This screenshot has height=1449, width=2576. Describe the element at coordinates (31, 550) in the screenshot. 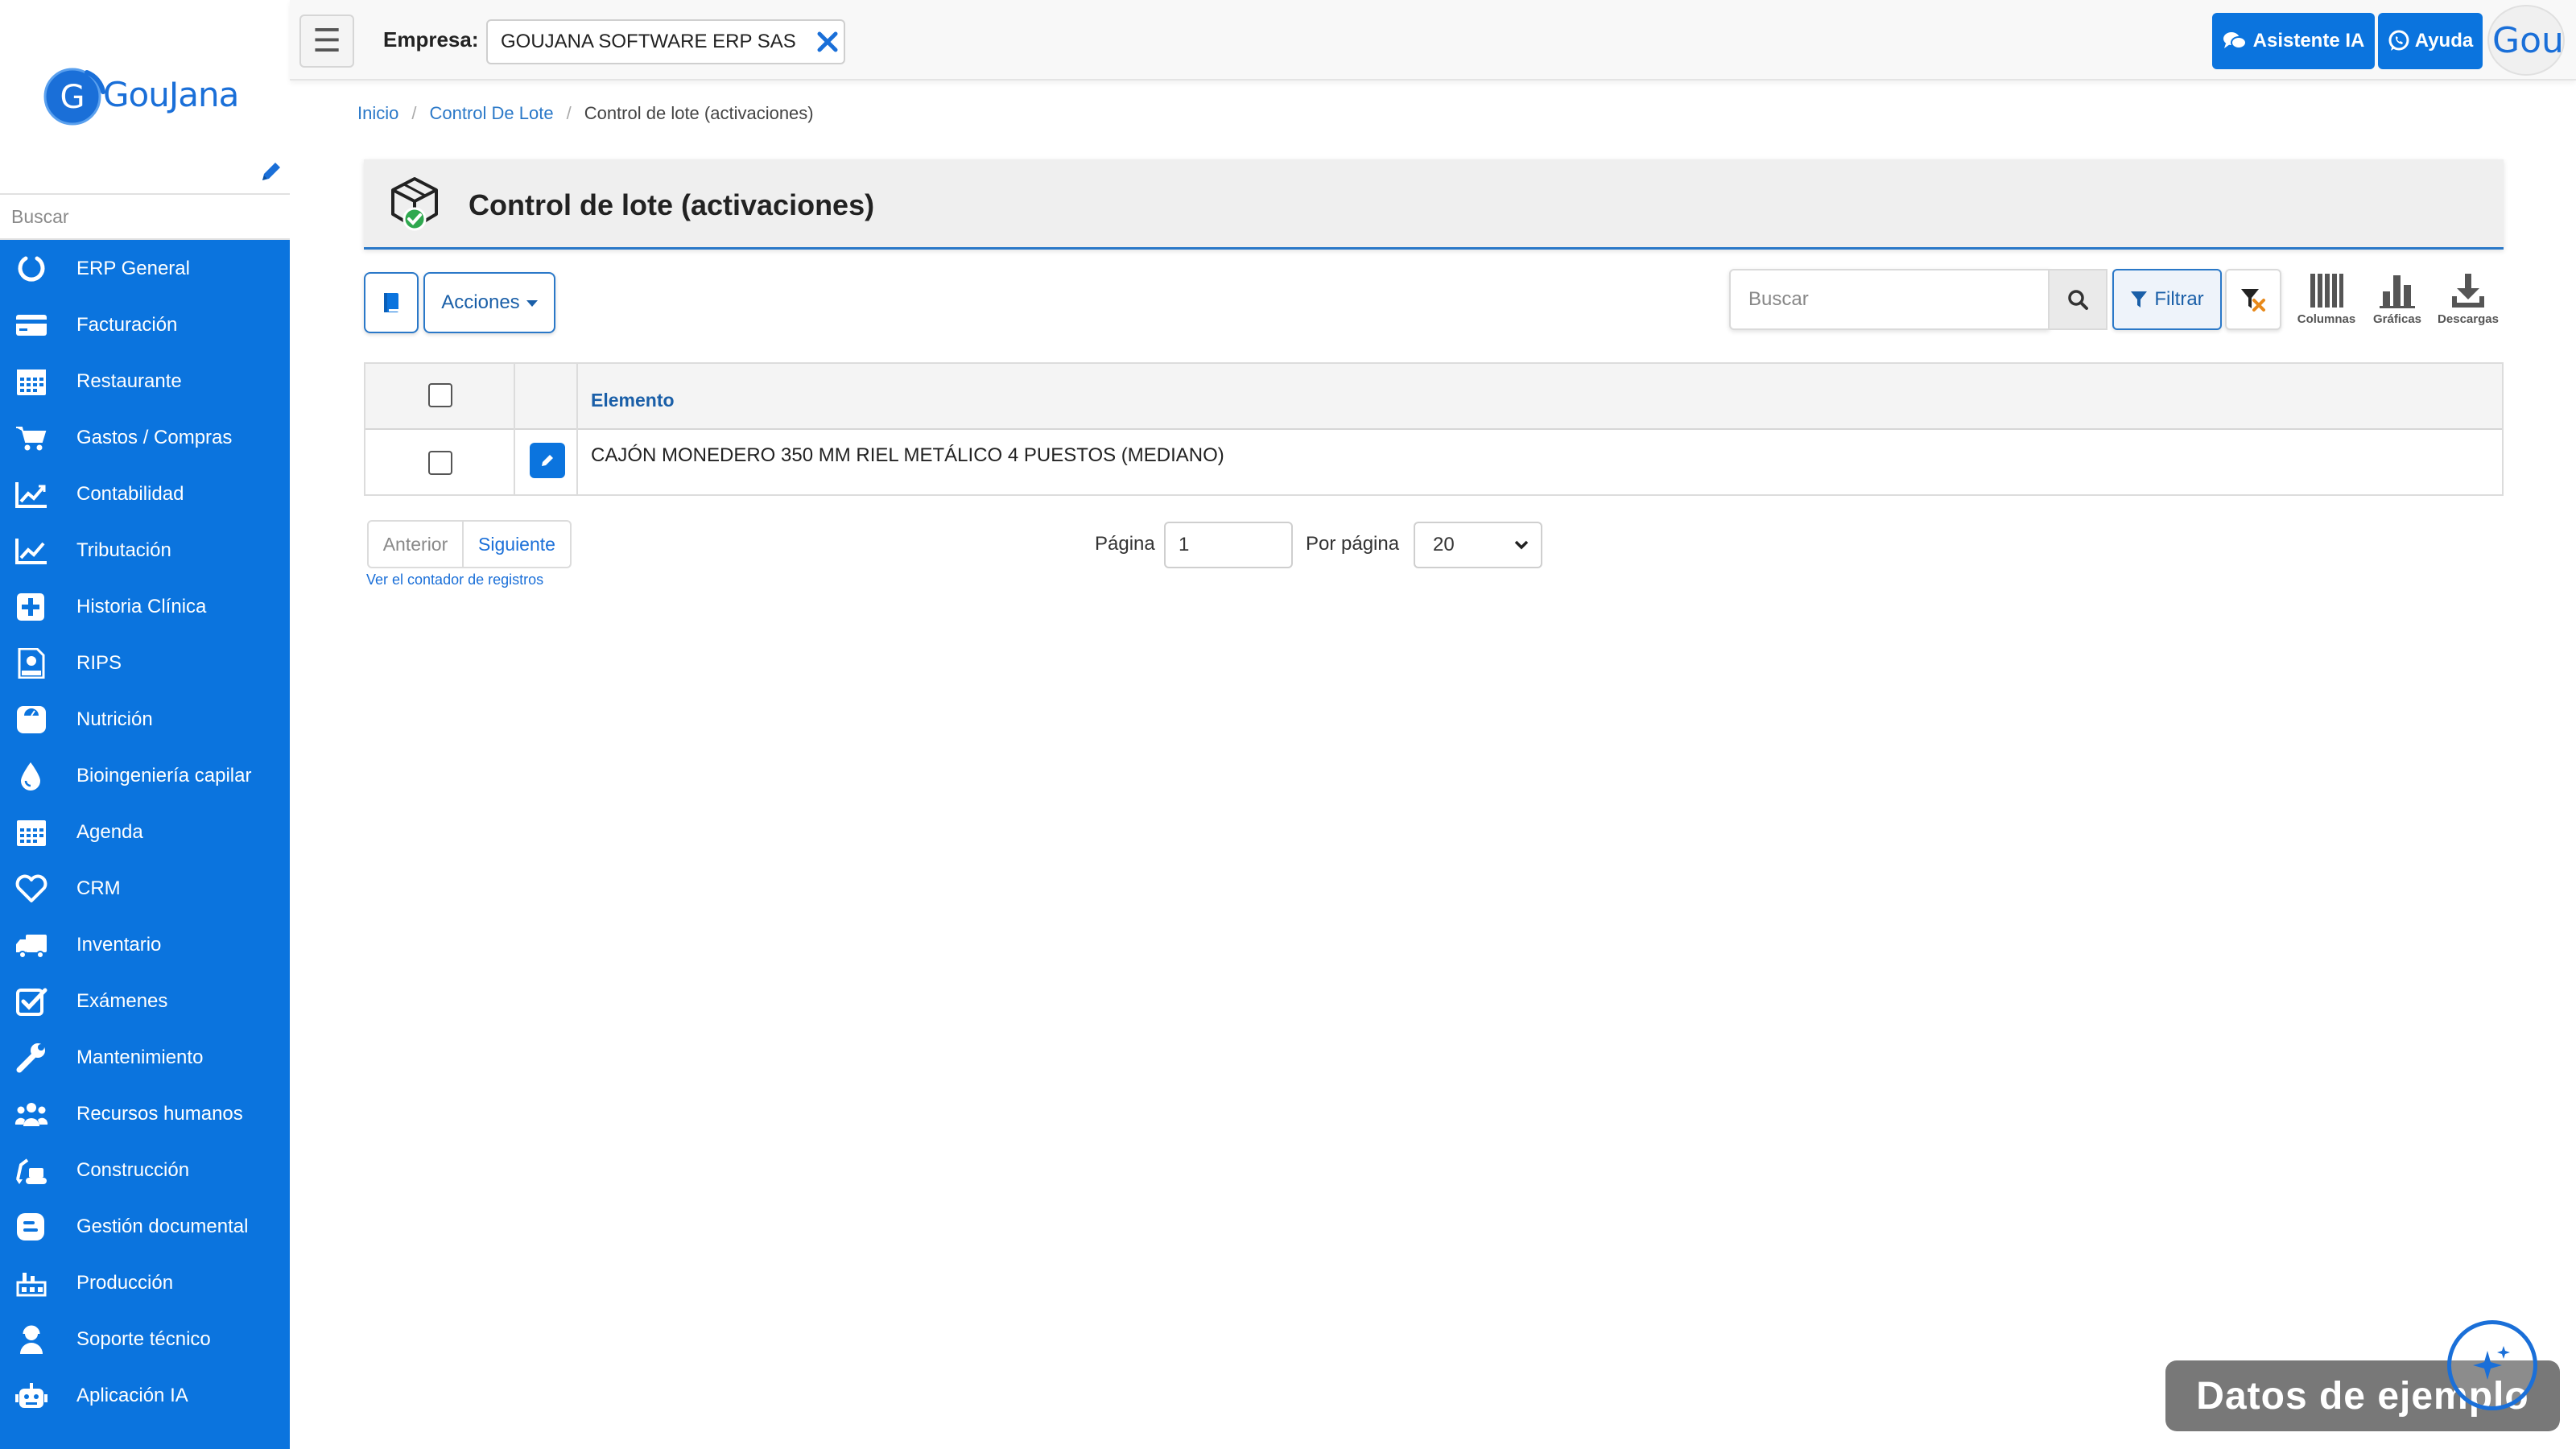

I see `line-chart-icon` at that location.